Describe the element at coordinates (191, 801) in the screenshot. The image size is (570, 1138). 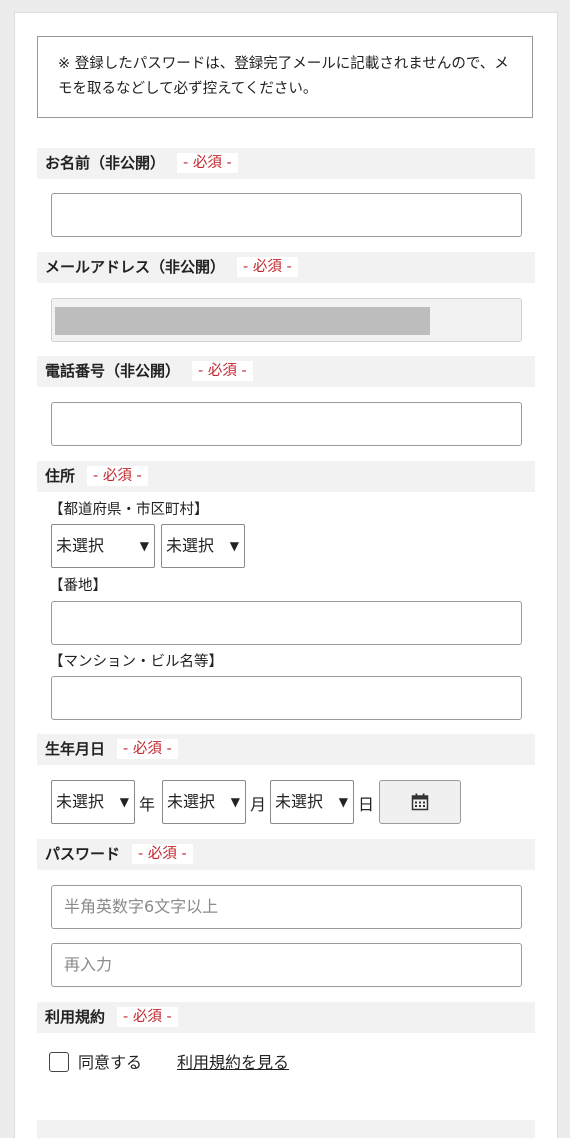
I see `birth-month-value: 未選択` at that location.